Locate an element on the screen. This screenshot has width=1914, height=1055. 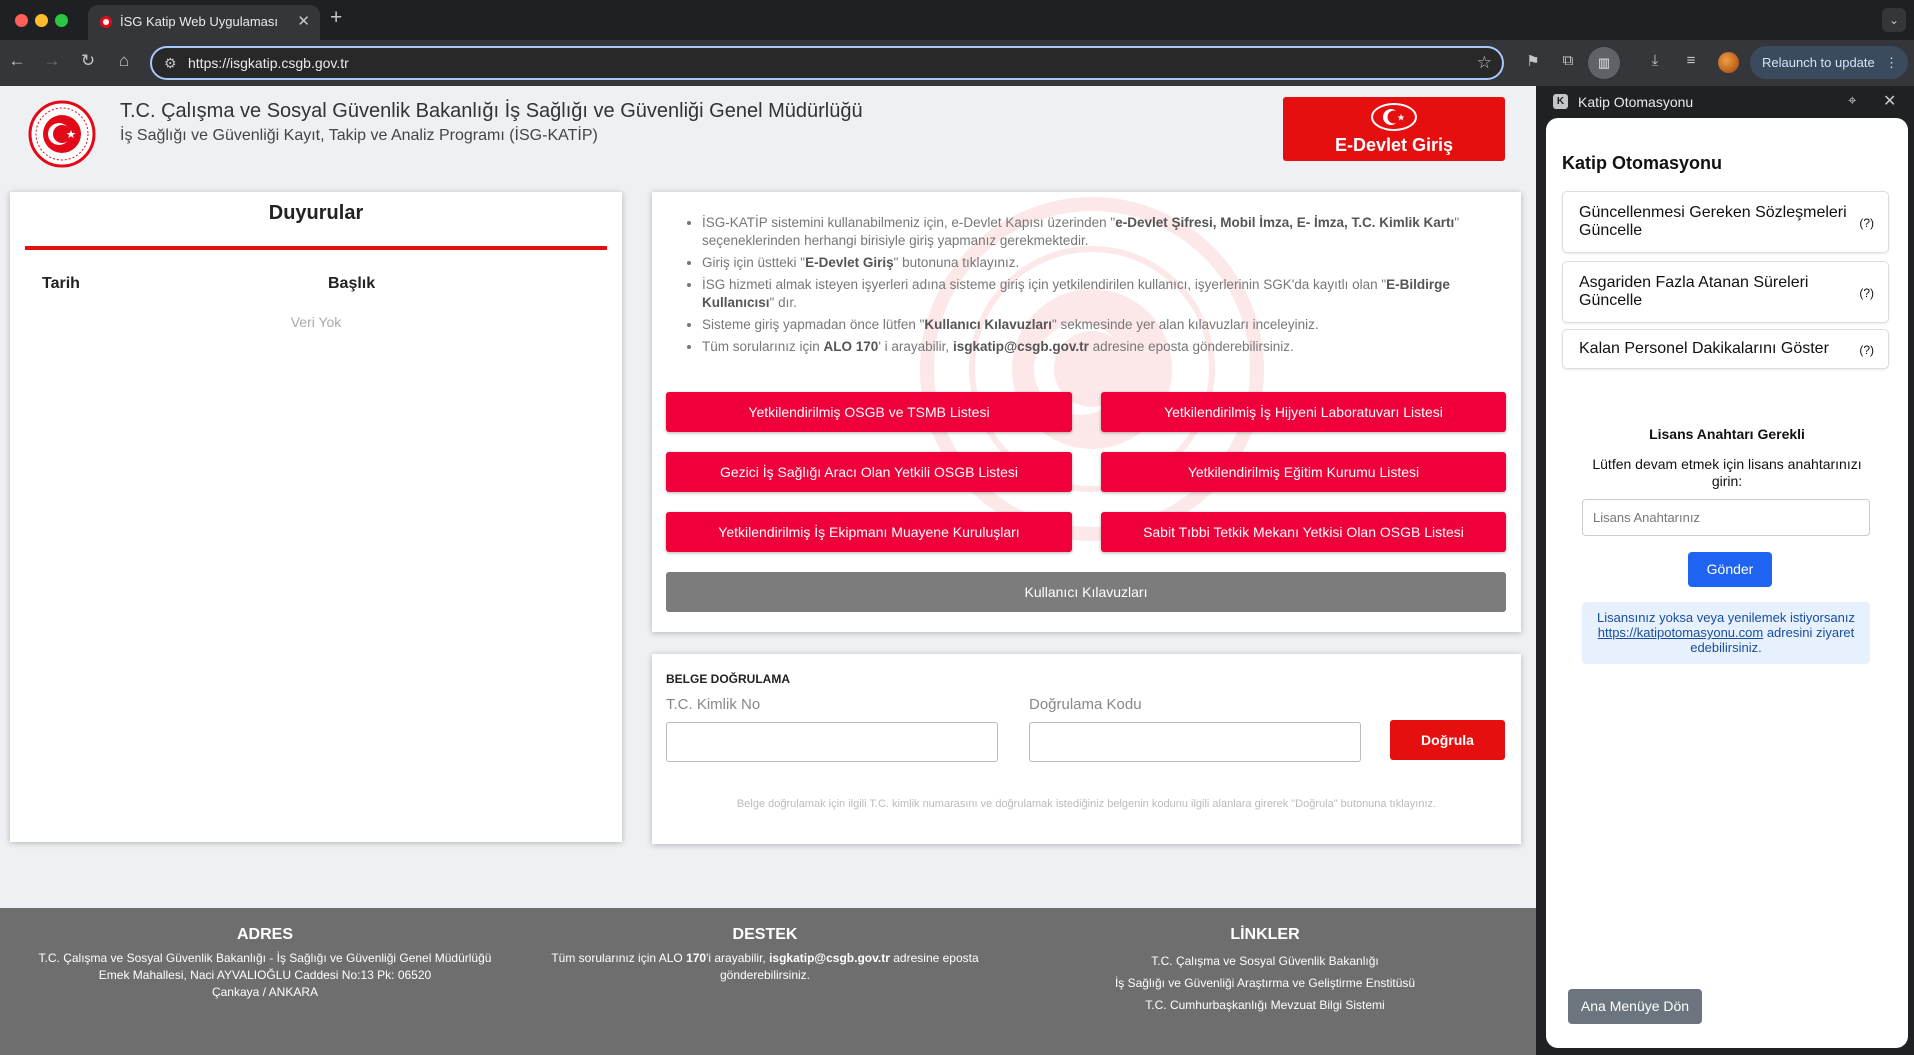
tc-id-label: T.C. Kimlik No is located at coordinates (713, 704).